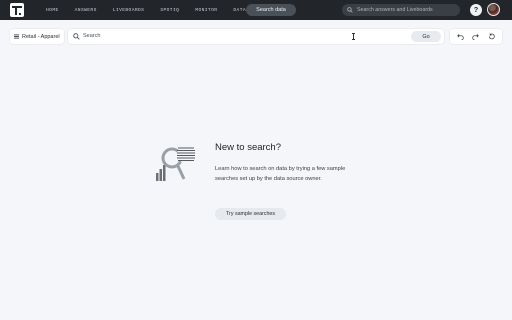  I want to click on help-icon: ?, so click(476, 10).